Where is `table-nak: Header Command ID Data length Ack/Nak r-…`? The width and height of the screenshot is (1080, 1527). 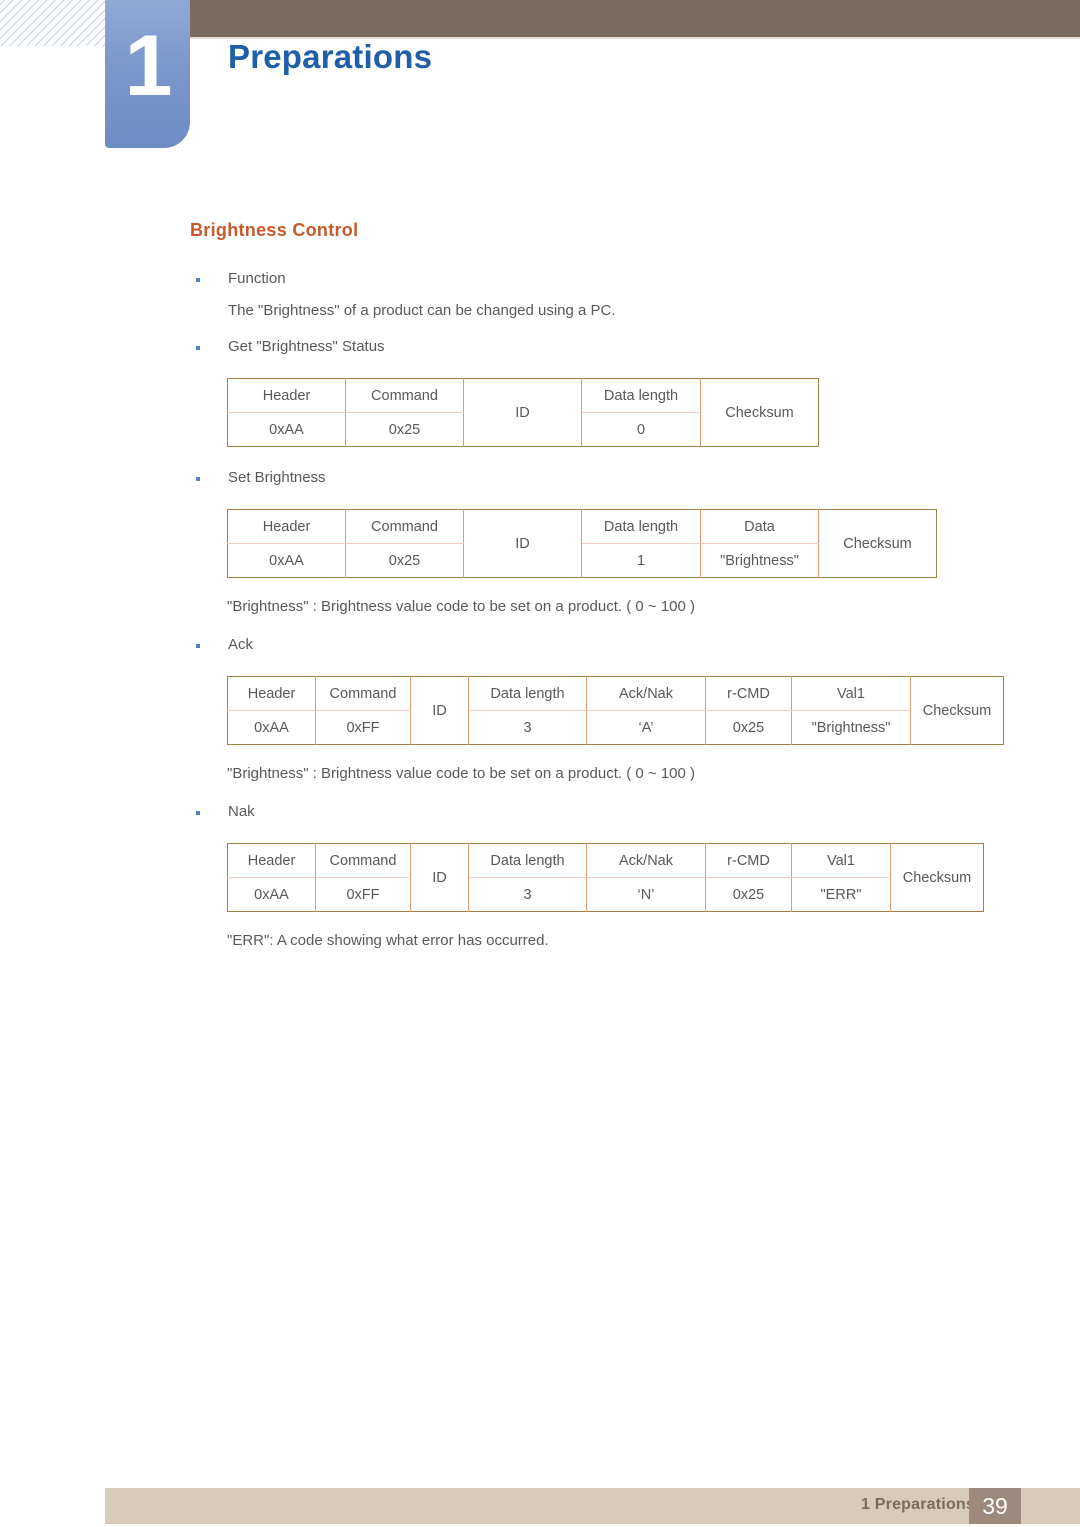
table-nak: Header Command ID Data length Ack/Nak r-… is located at coordinates (605, 877).